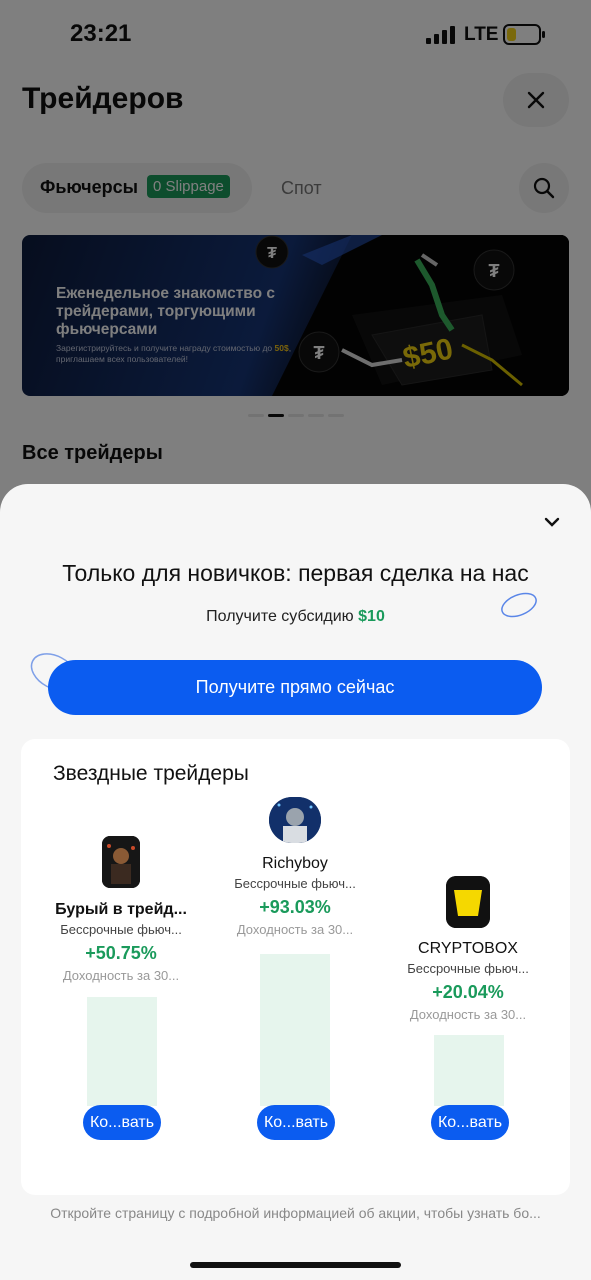 Image resolution: width=591 pixels, height=1280 pixels. Describe the element at coordinates (552, 522) in the screenshot. I see `chevron-down-icon` at that location.